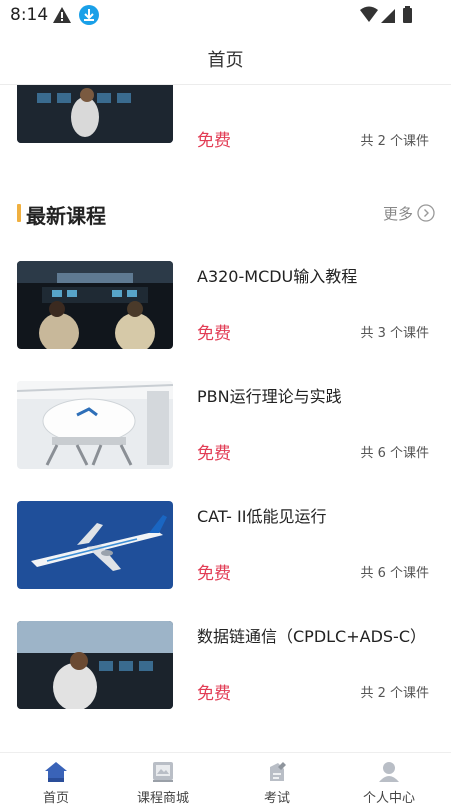 The image size is (451, 806). I want to click on download-icon, so click(89, 15).